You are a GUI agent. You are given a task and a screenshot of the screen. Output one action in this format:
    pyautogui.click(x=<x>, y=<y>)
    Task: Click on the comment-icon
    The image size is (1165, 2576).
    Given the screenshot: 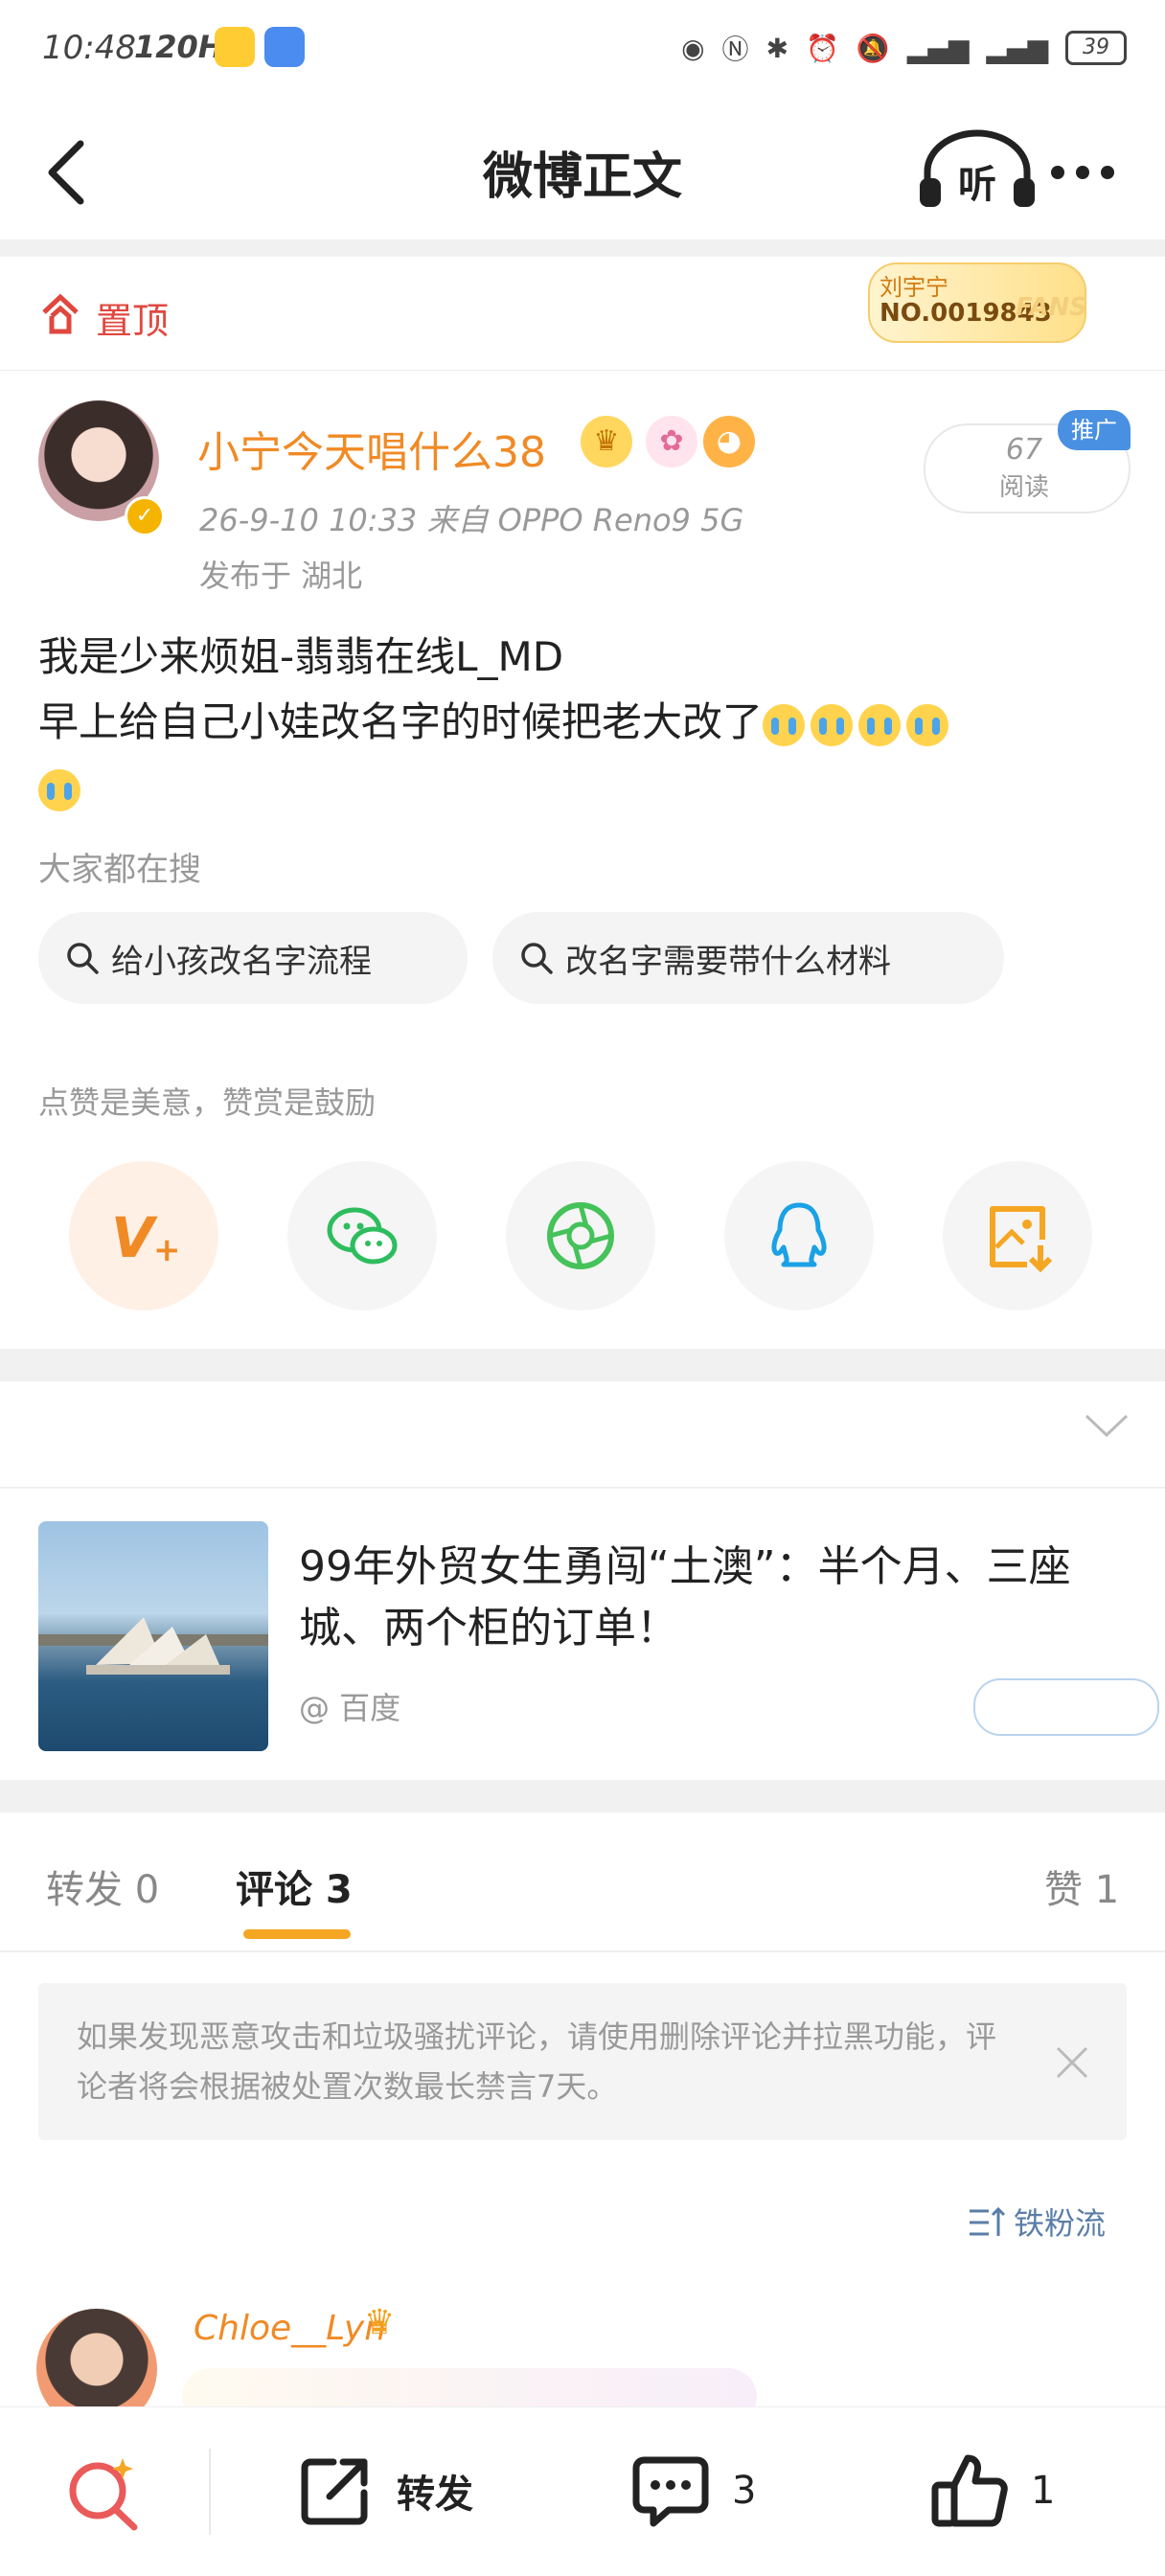 What is the action you would take?
    pyautogui.click(x=670, y=2491)
    